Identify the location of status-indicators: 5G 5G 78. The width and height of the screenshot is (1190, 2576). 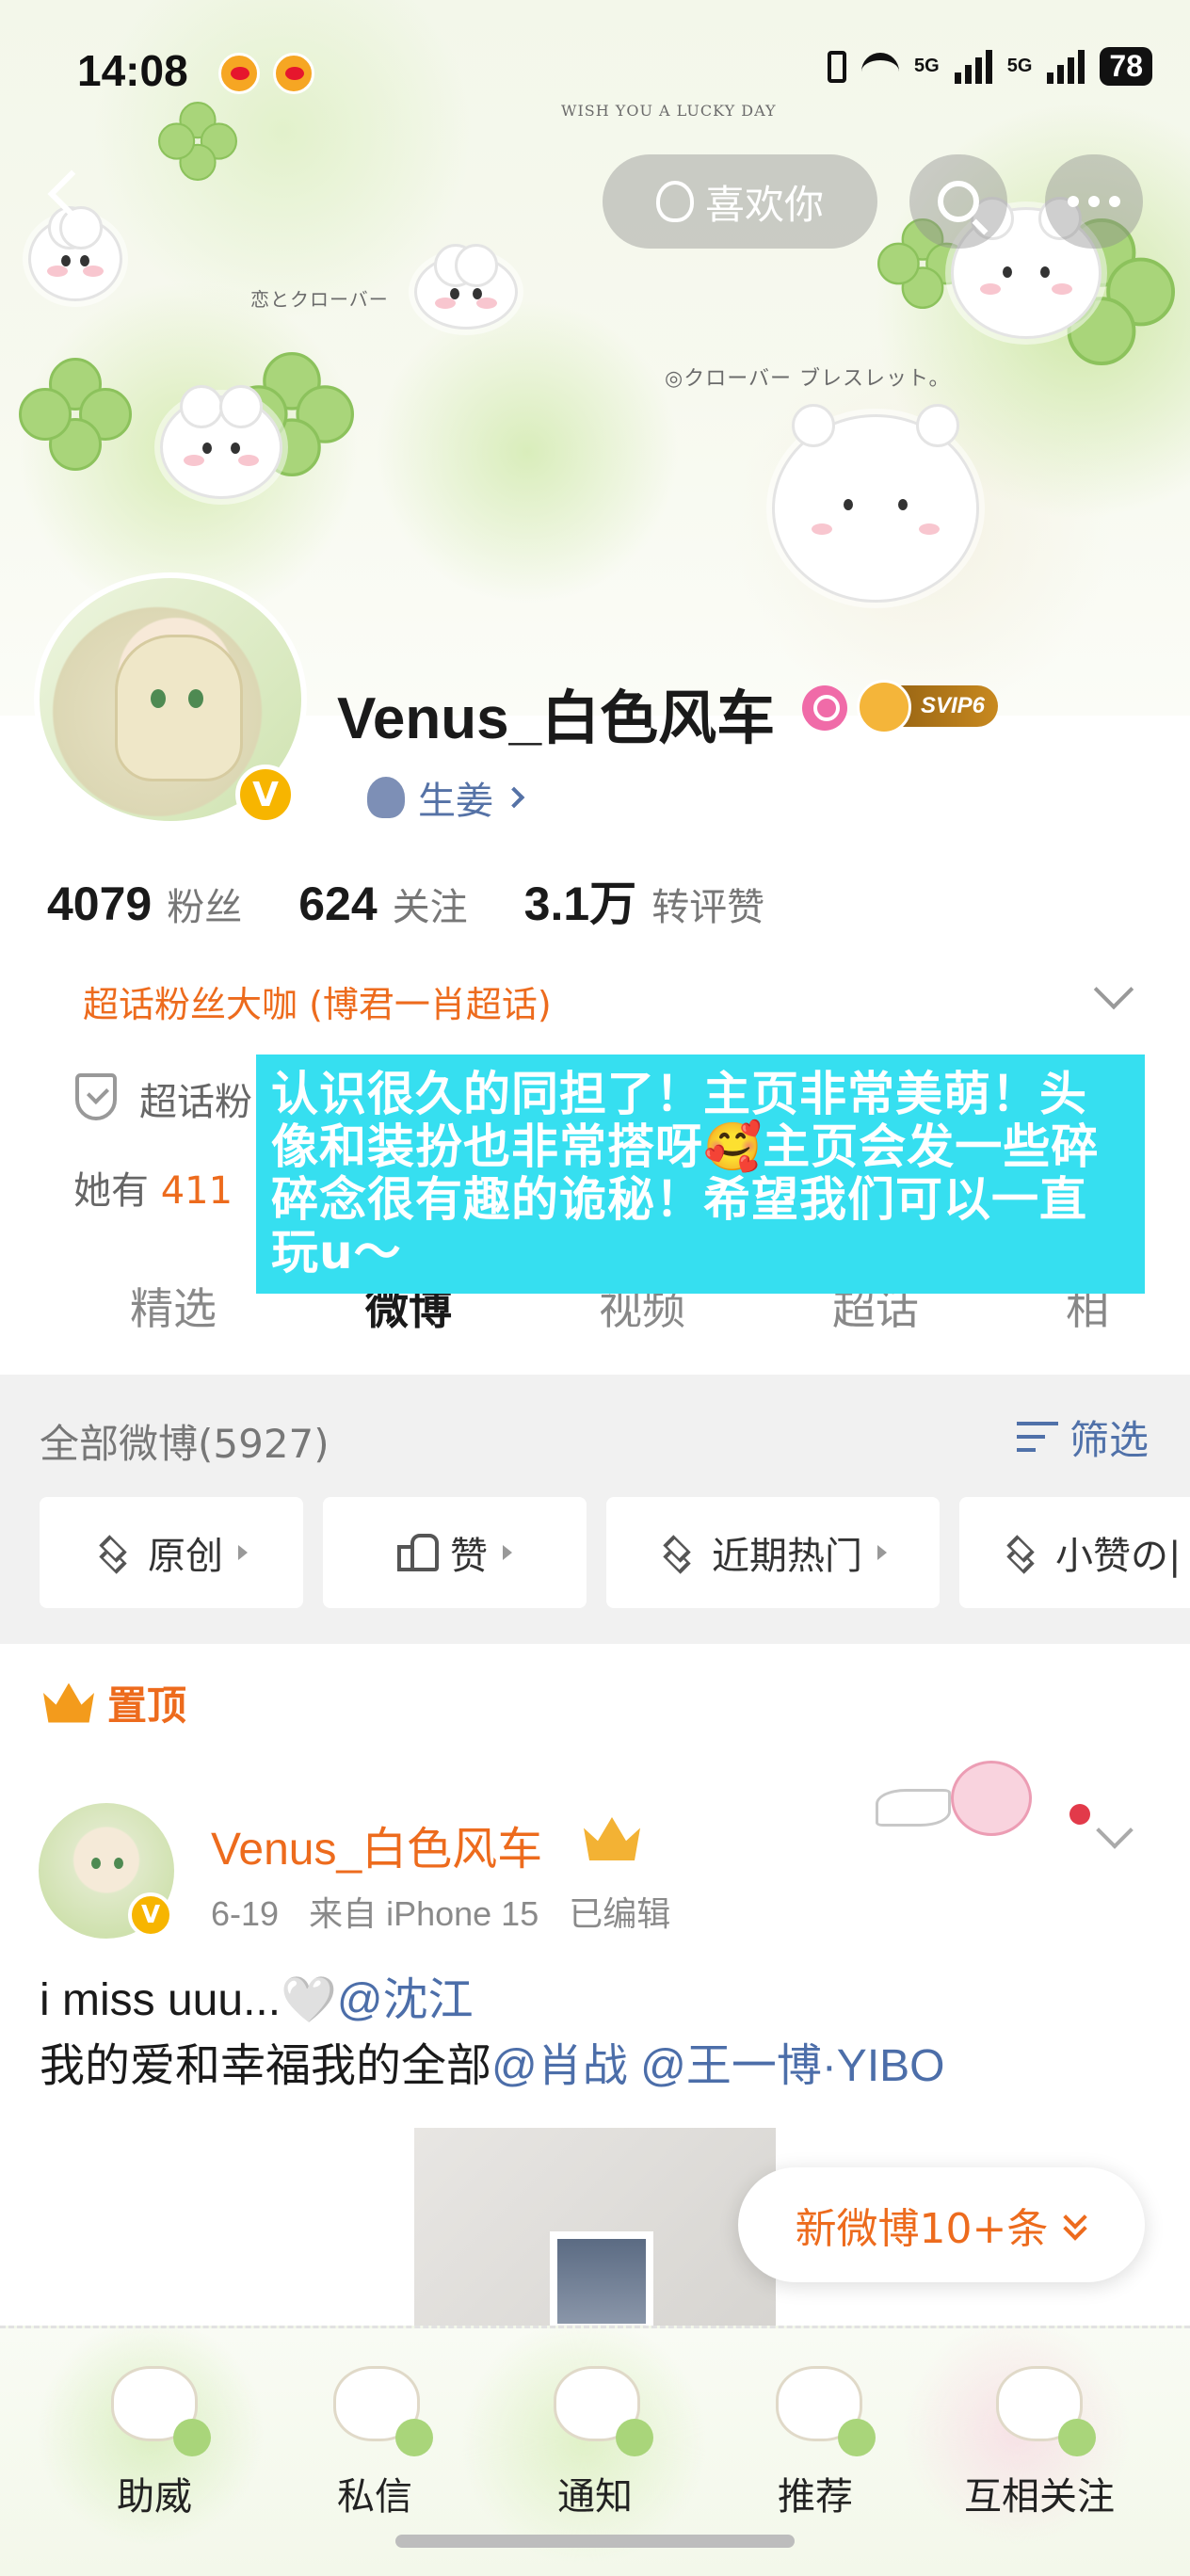
(990, 66).